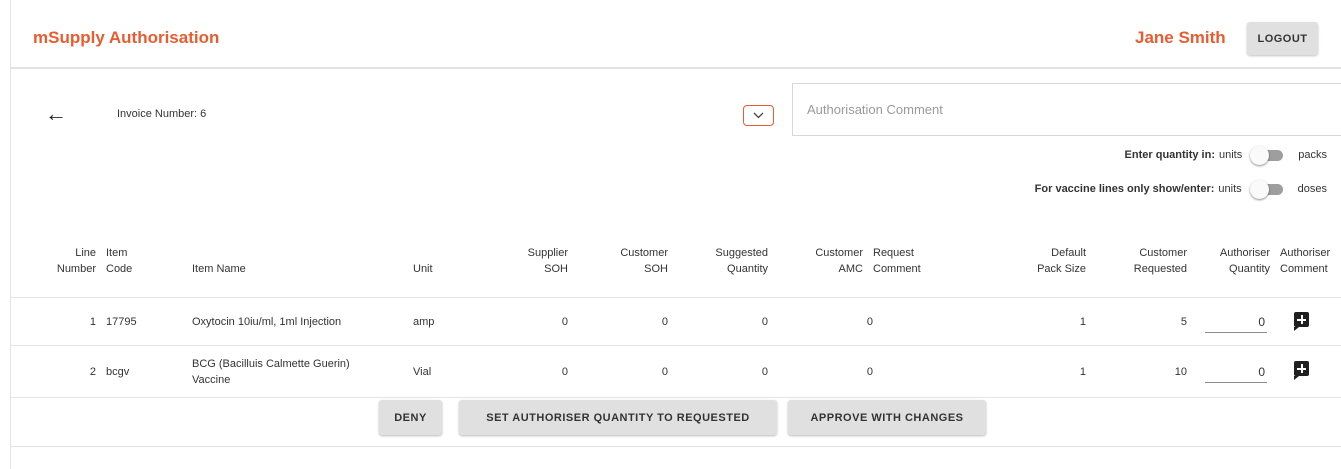 Image resolution: width=1341 pixels, height=469 pixels. What do you see at coordinates (1282, 38) in the screenshot?
I see `logout-button: LOGOUT` at bounding box center [1282, 38].